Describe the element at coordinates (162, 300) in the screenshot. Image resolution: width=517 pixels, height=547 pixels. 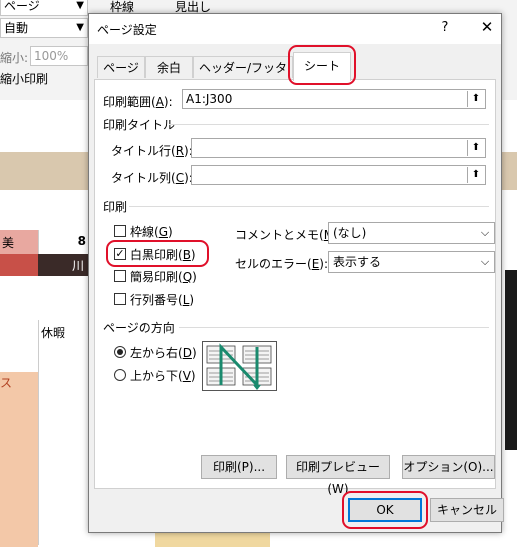
I see `row-col-headings-label: 行列番号(L)` at that location.